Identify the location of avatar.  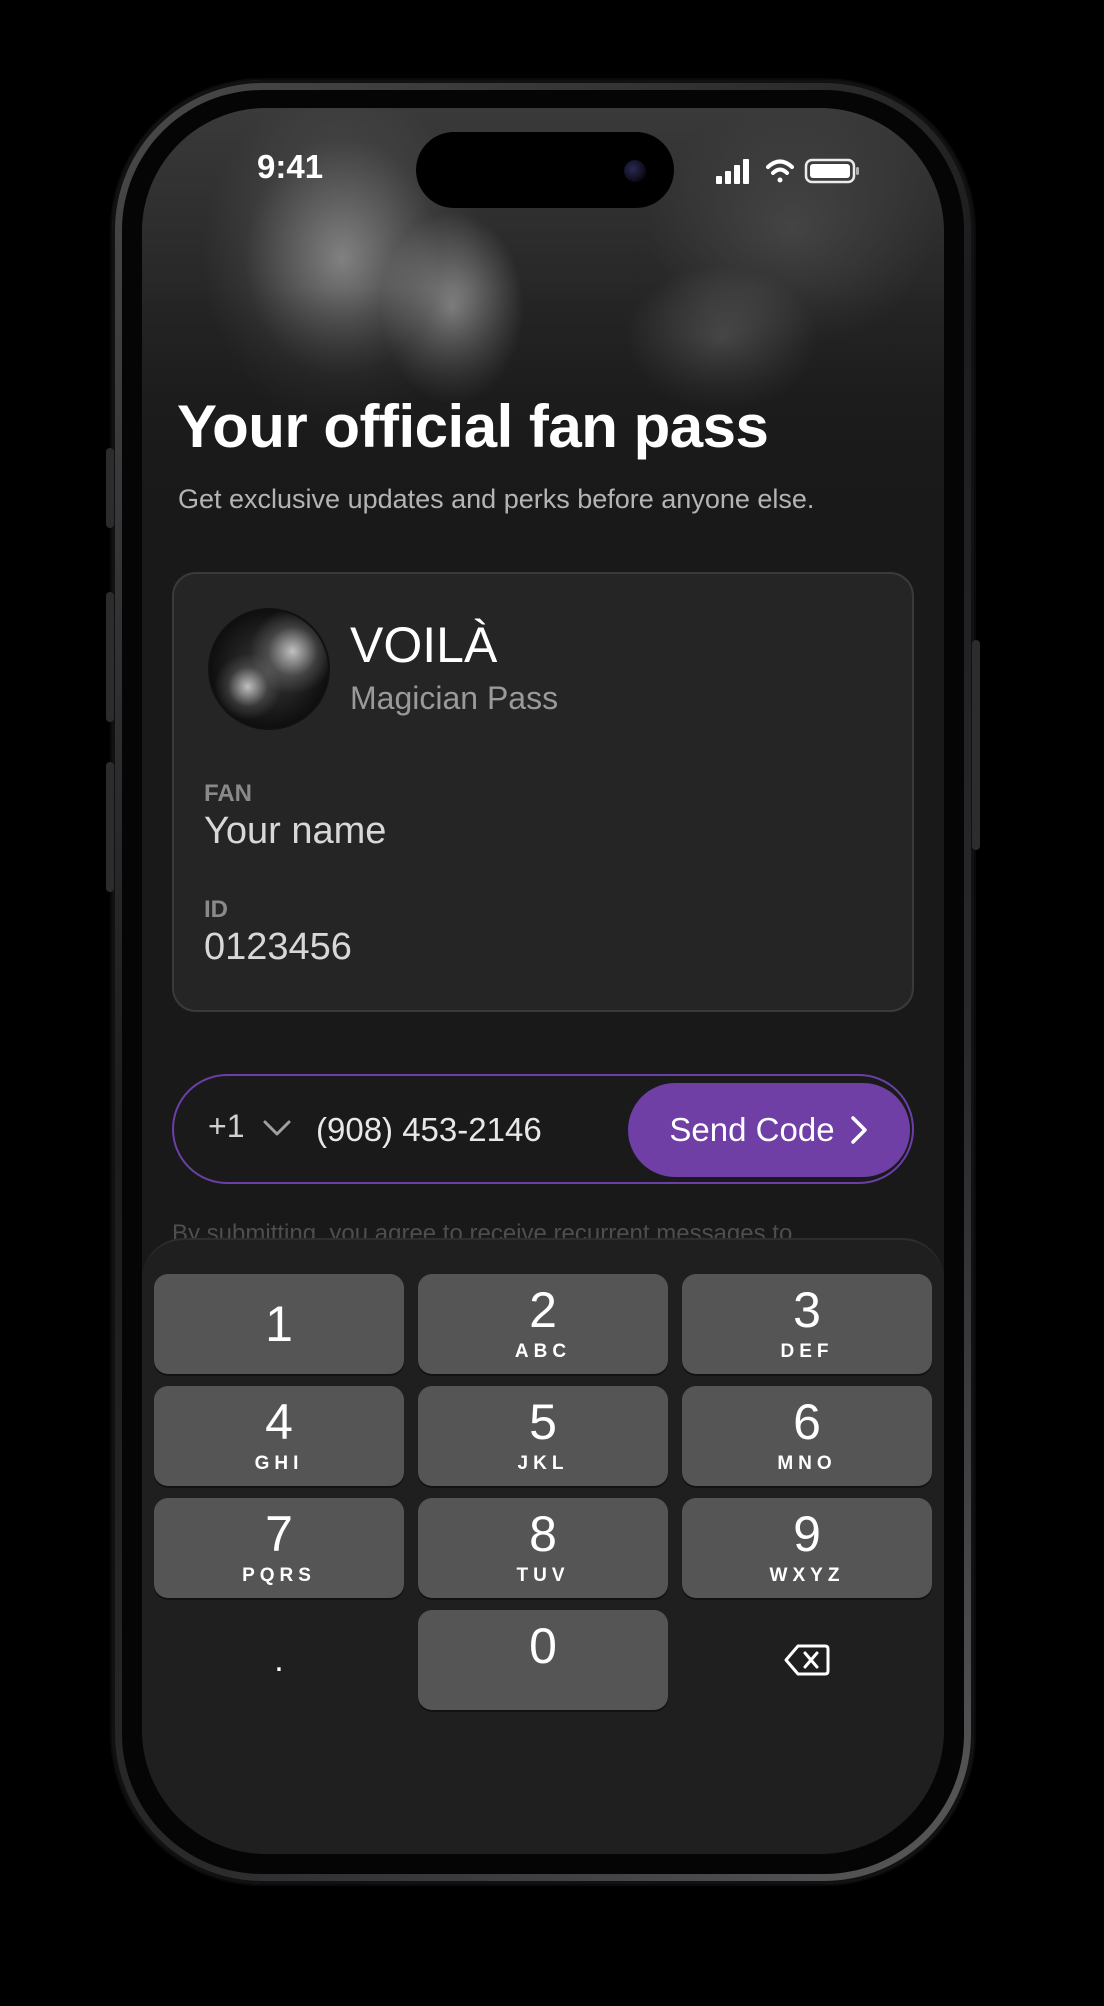
(269, 669).